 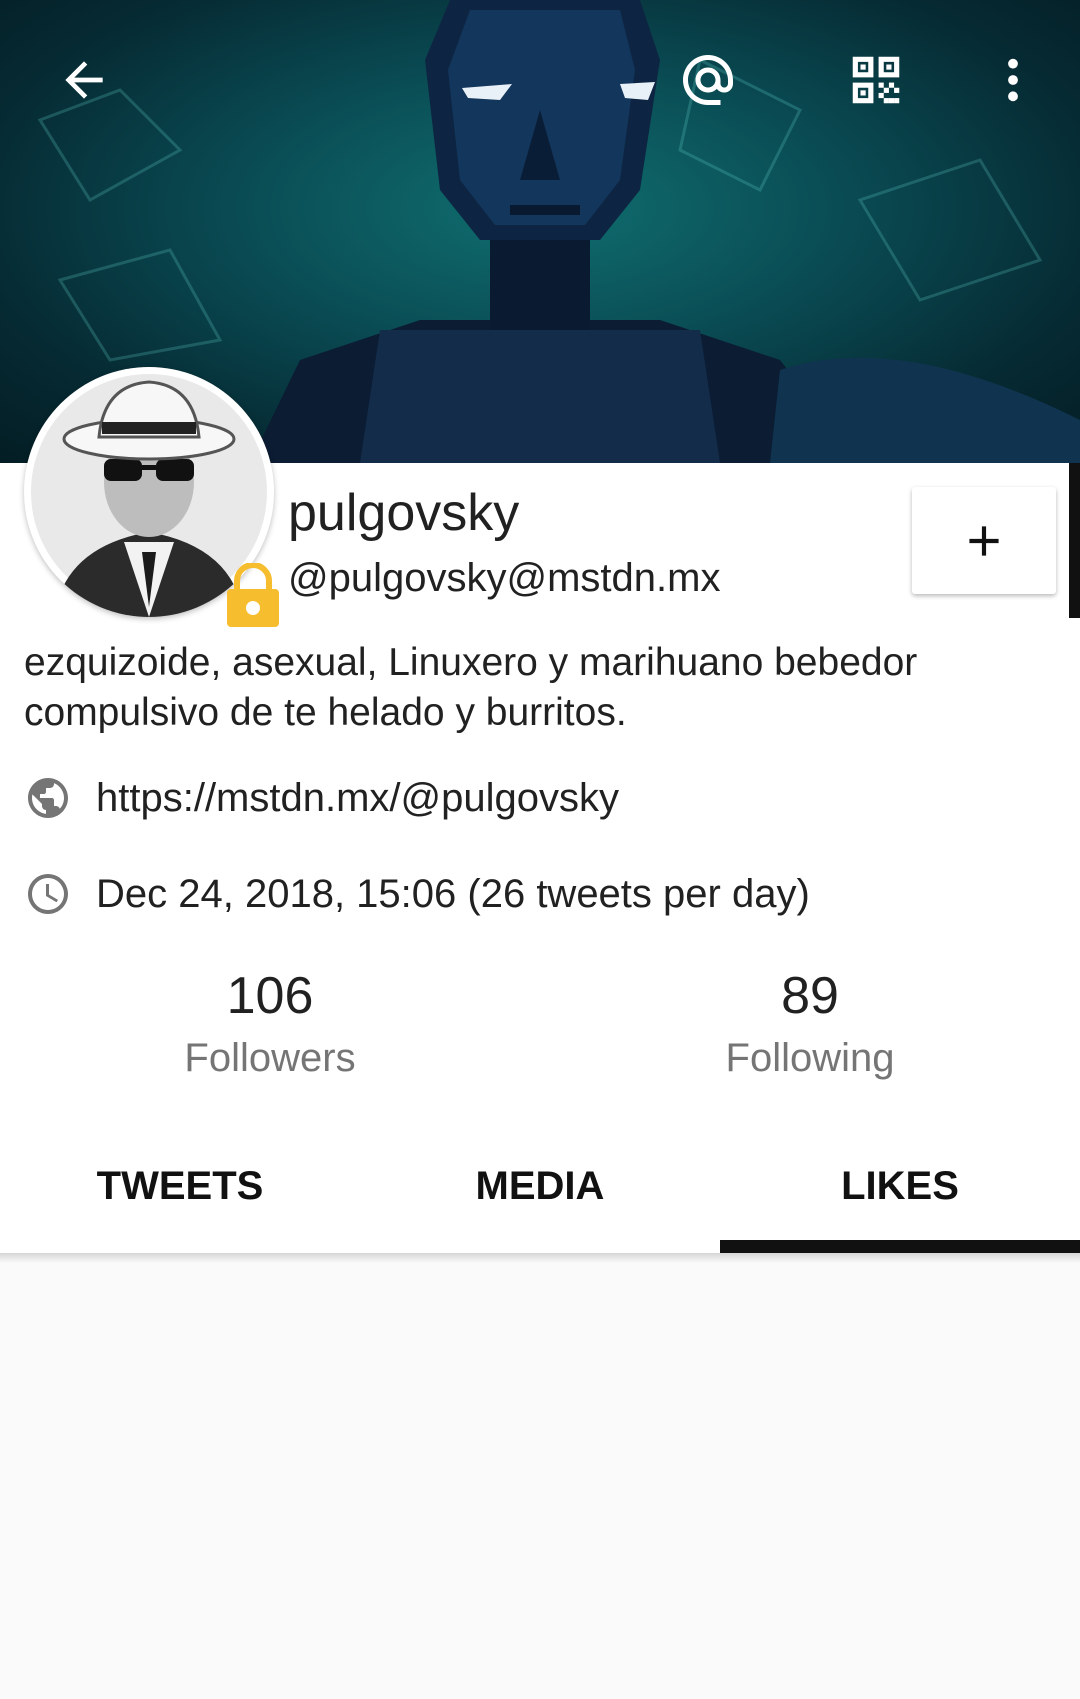 I want to click on follow-button, so click(x=984, y=540).